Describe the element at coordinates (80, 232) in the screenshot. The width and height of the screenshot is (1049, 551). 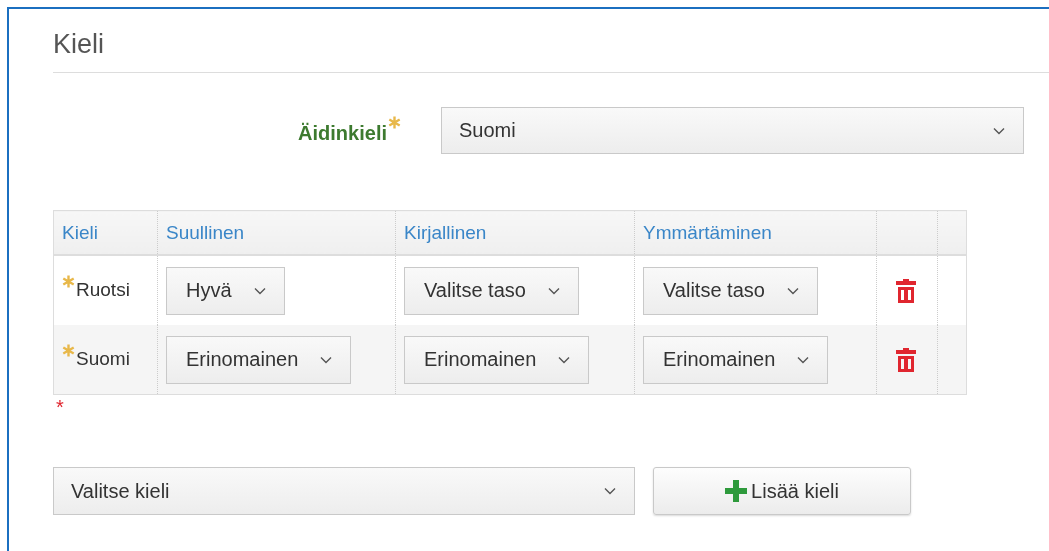
I see `column-header: Kieli` at that location.